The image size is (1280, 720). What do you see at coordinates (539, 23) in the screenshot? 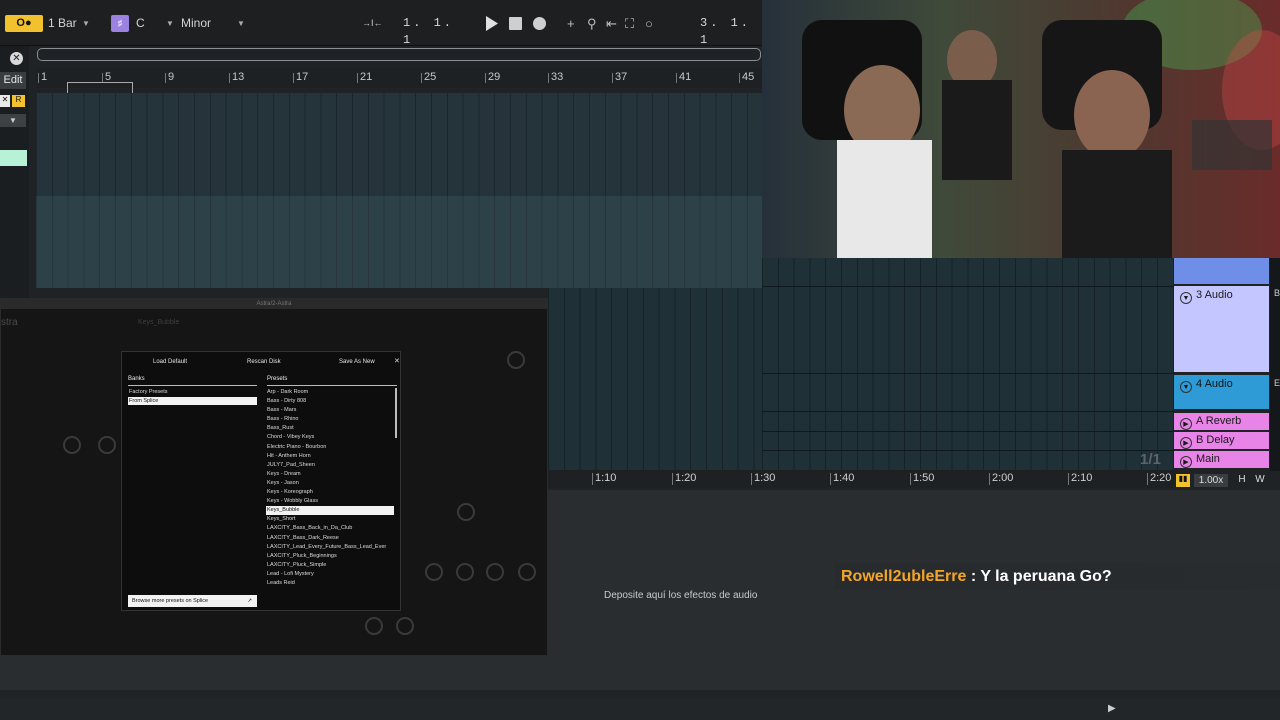
I see `record-icon` at bounding box center [539, 23].